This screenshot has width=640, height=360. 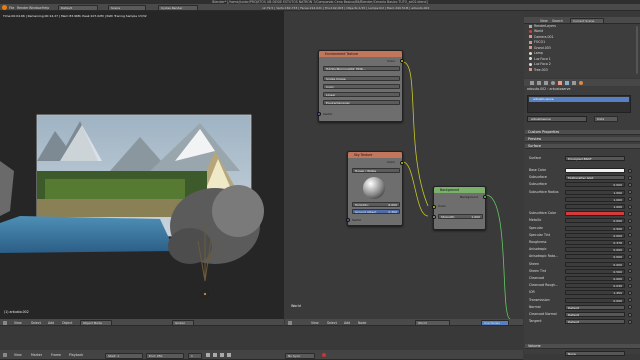 I want to click on sky-model-select: Hosek / Wilkie, so click(x=376, y=170).